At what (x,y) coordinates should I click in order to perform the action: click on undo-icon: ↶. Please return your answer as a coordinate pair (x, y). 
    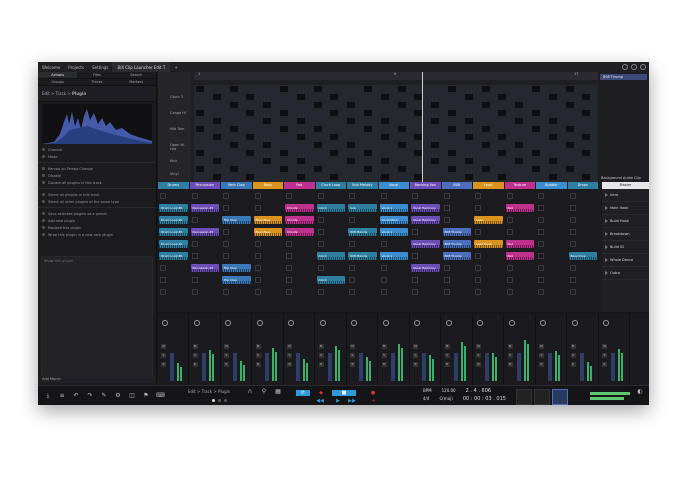
    Looking at the image, I should click on (76, 396).